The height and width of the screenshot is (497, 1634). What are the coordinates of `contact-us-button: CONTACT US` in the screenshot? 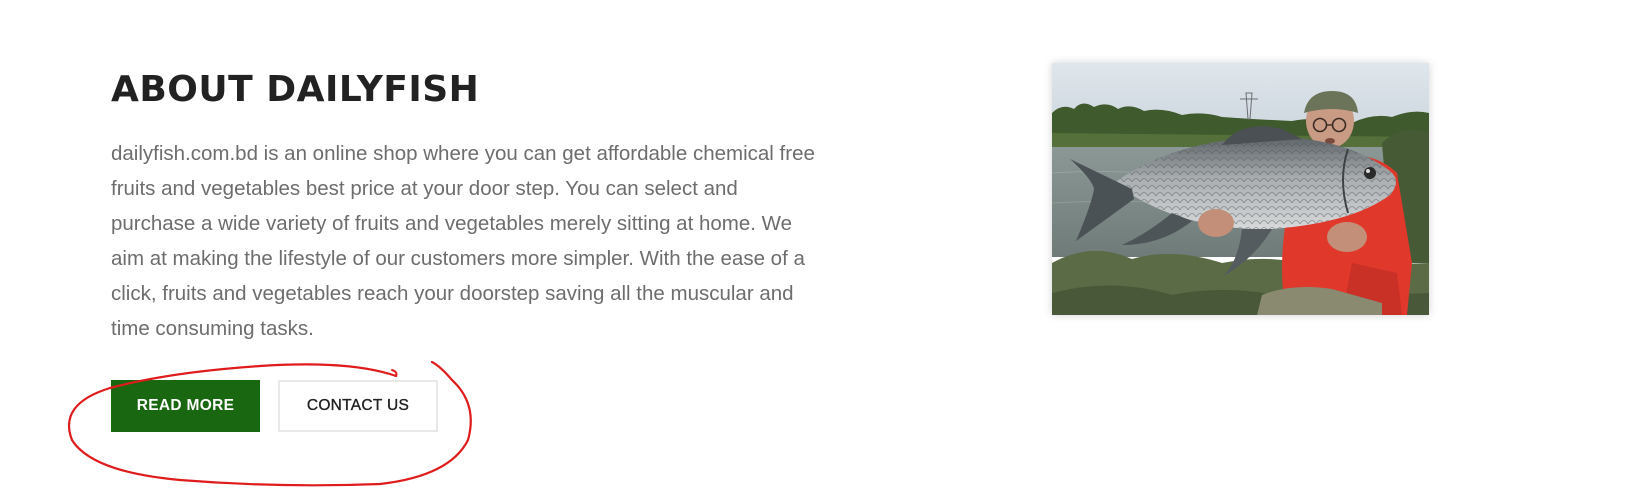 It's located at (358, 406).